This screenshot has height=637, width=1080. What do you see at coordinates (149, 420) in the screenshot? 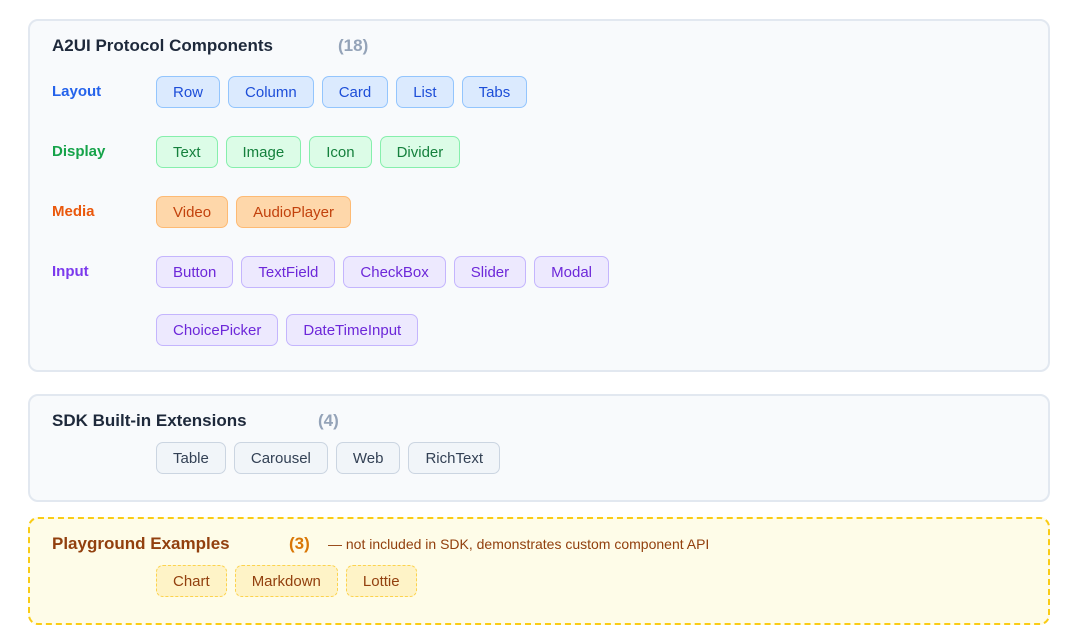
I see `sdk-title: SDK Built-in Extensions` at bounding box center [149, 420].